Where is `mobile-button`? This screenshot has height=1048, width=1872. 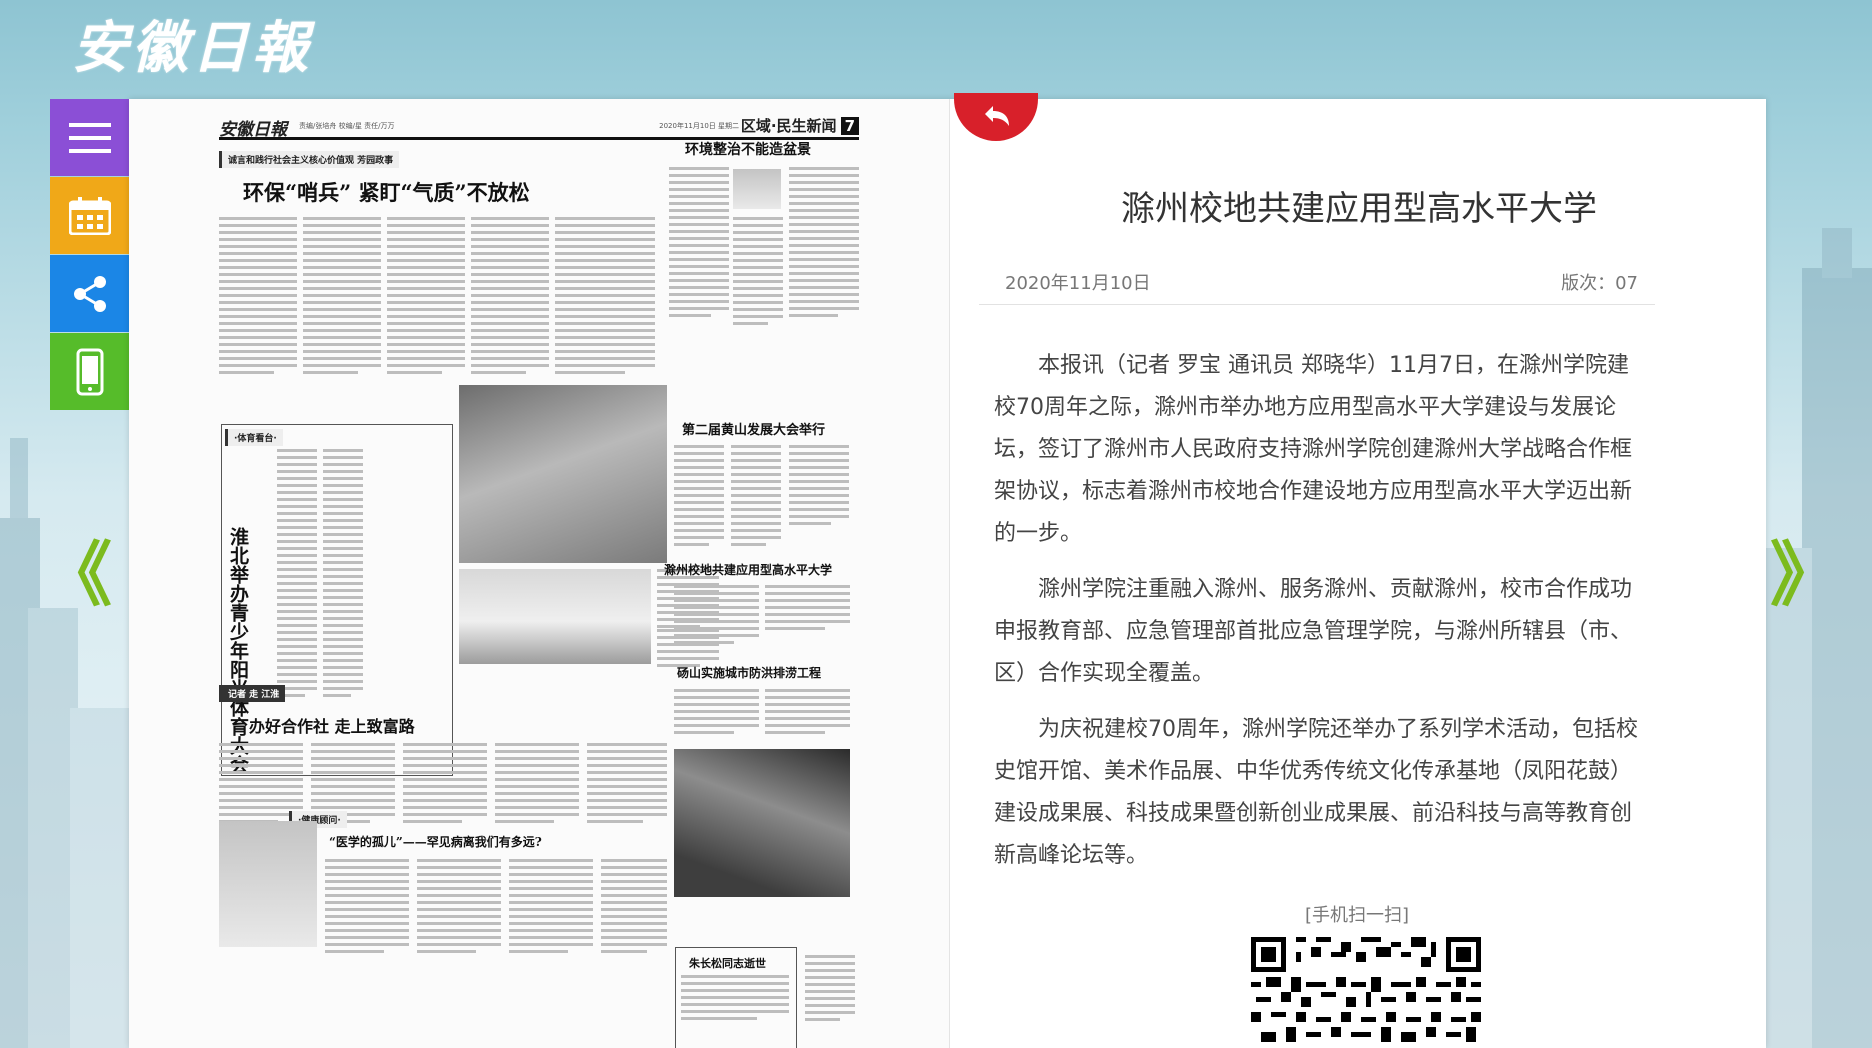
mobile-button is located at coordinates (89, 371).